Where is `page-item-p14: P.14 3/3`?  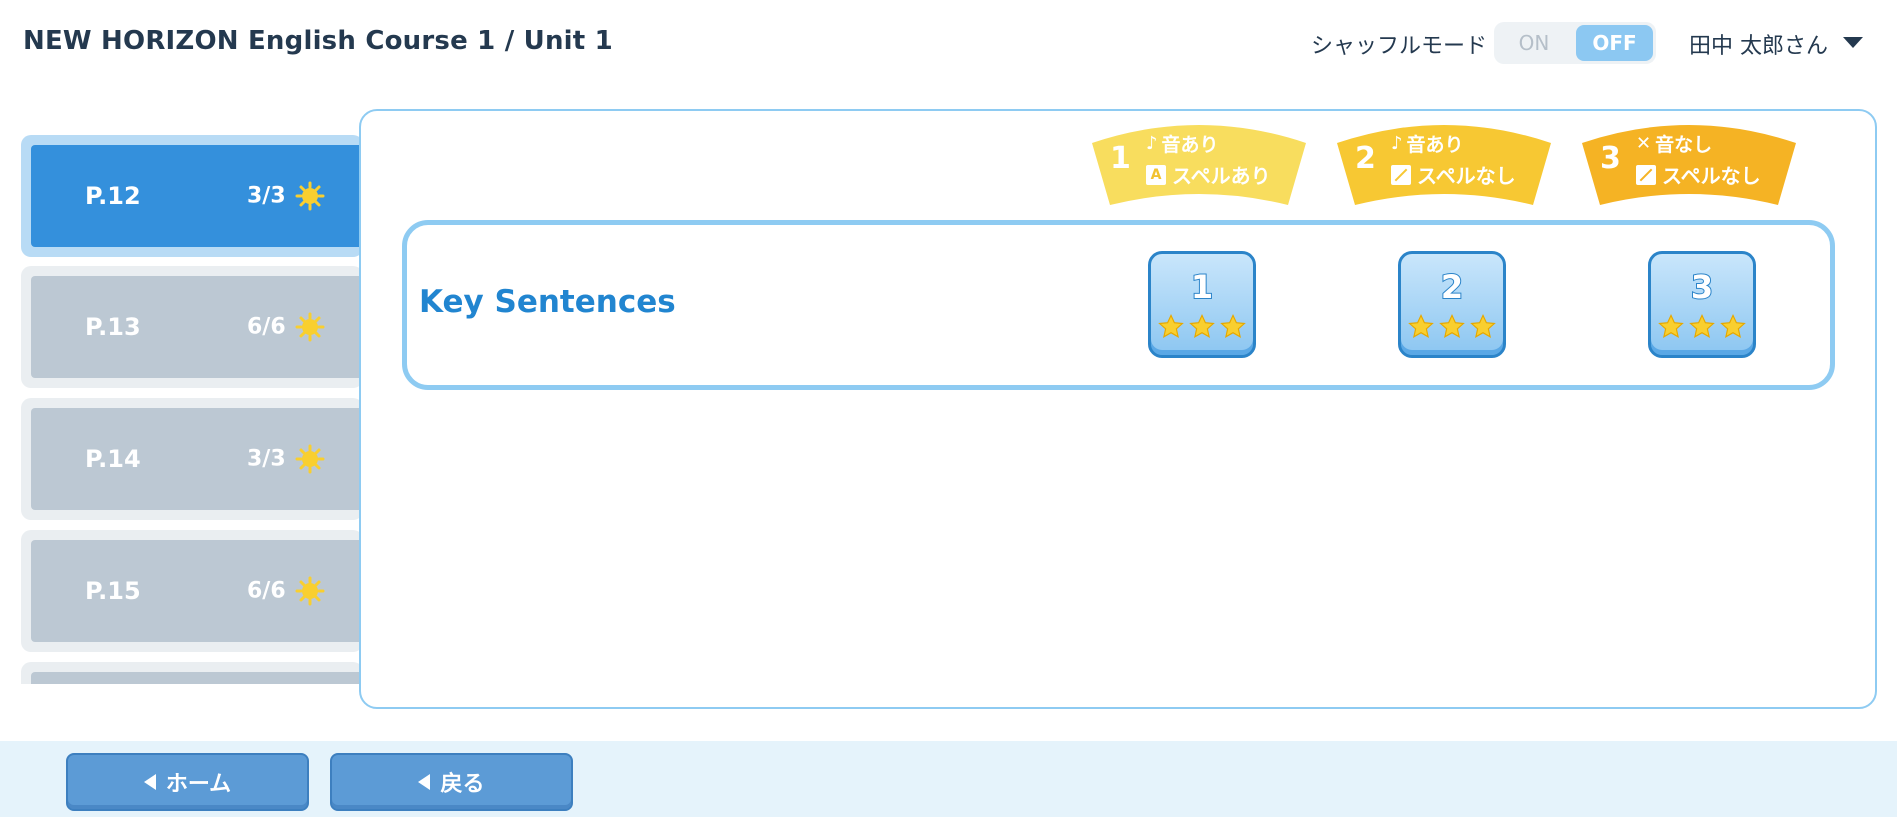
page-item-p14: P.14 3/3 is located at coordinates (192, 459).